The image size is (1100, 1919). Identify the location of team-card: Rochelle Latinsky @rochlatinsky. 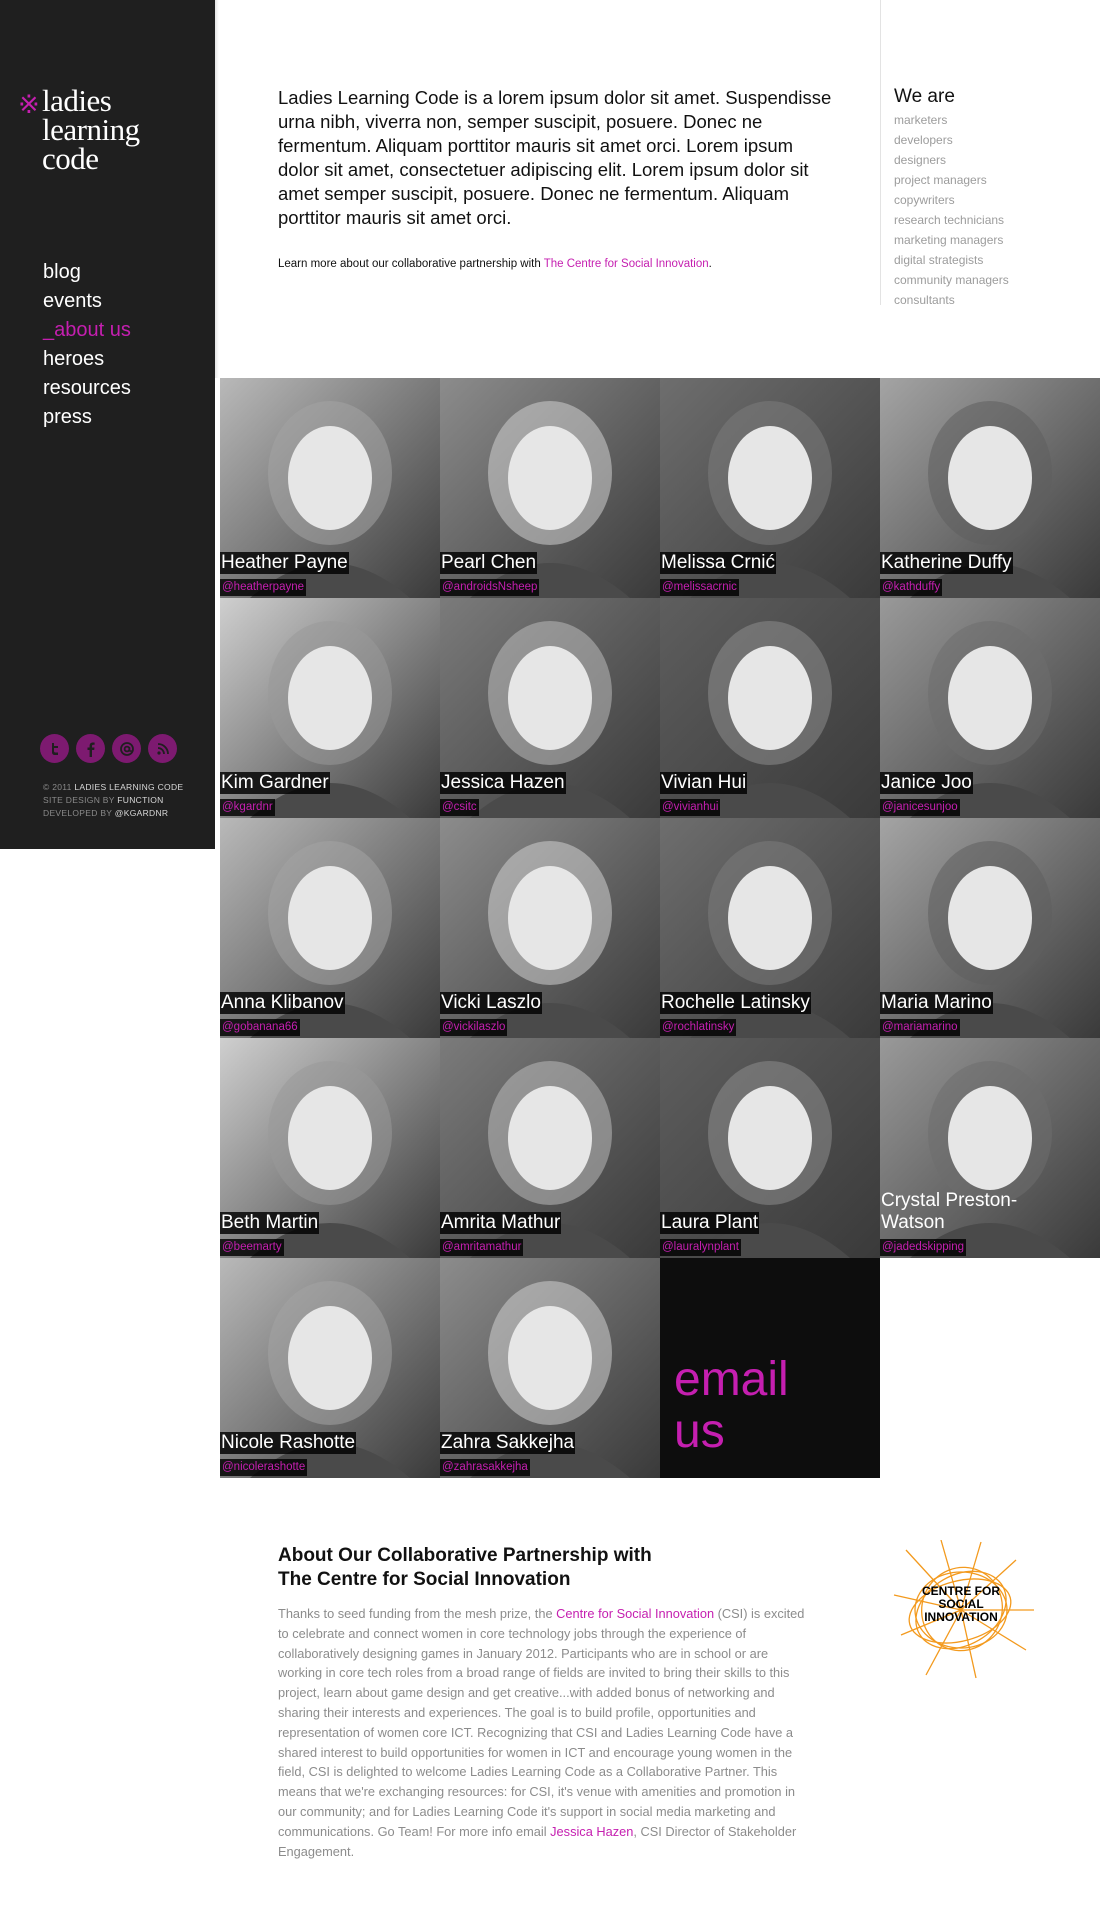
(770, 928).